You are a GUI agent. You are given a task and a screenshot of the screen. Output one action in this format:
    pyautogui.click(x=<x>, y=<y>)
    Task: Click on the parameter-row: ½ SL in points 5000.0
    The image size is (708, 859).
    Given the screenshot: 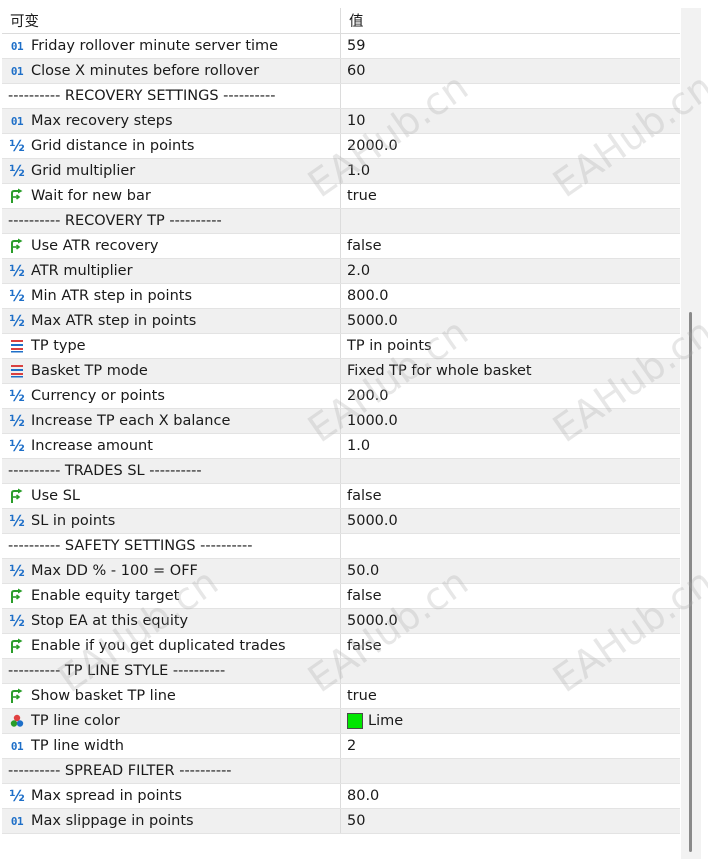 What is the action you would take?
    pyautogui.click(x=341, y=521)
    